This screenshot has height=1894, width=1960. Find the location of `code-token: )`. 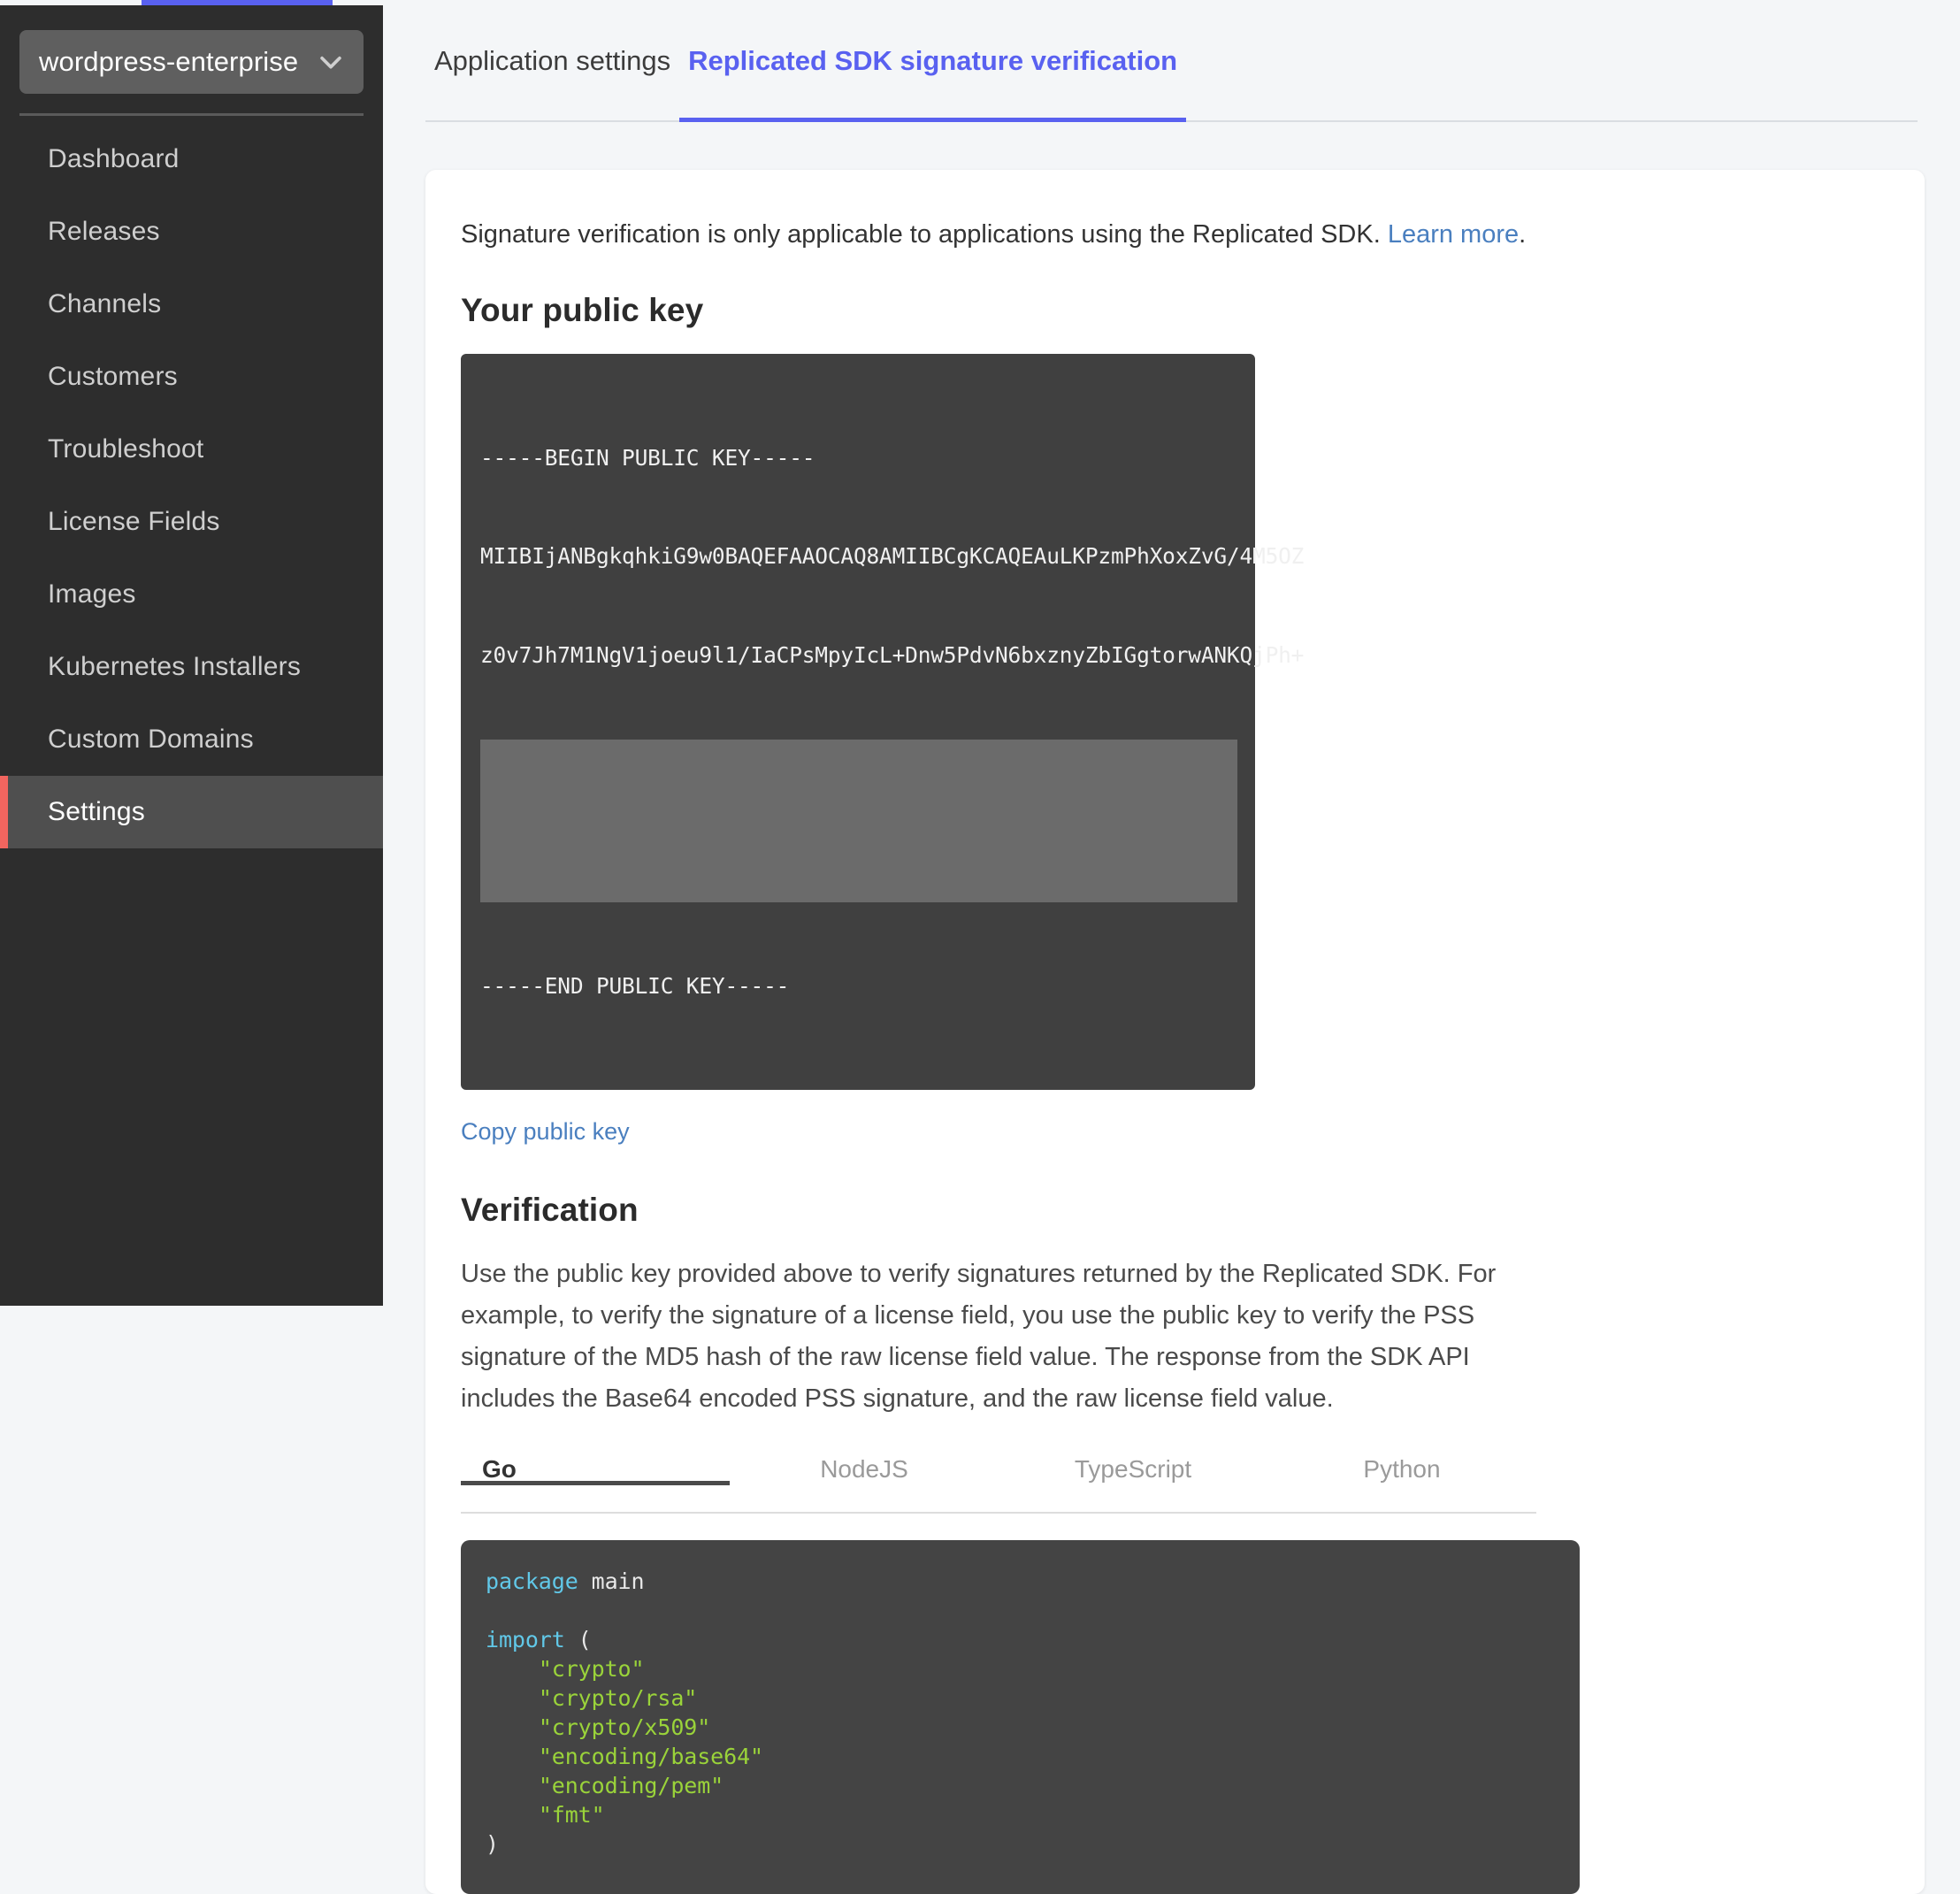

code-token: ) is located at coordinates (493, 1844).